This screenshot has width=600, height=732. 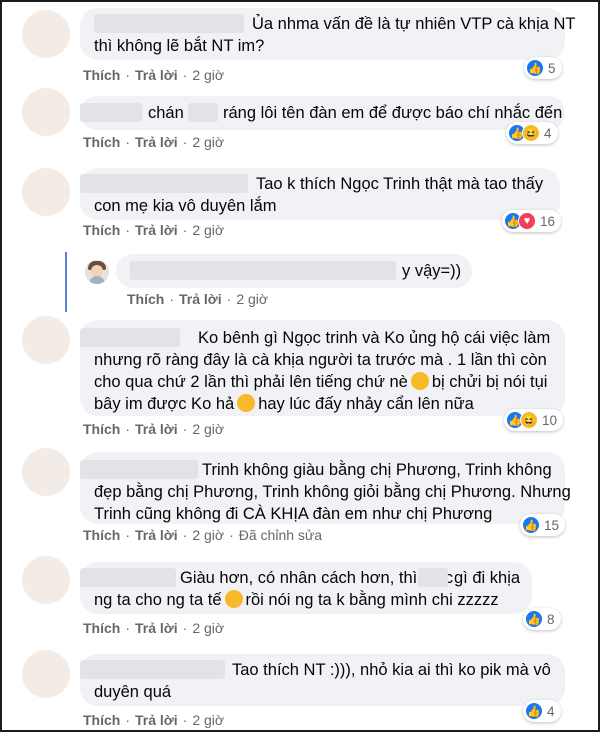 I want to click on comment-text: y vậy=)), so click(x=432, y=271).